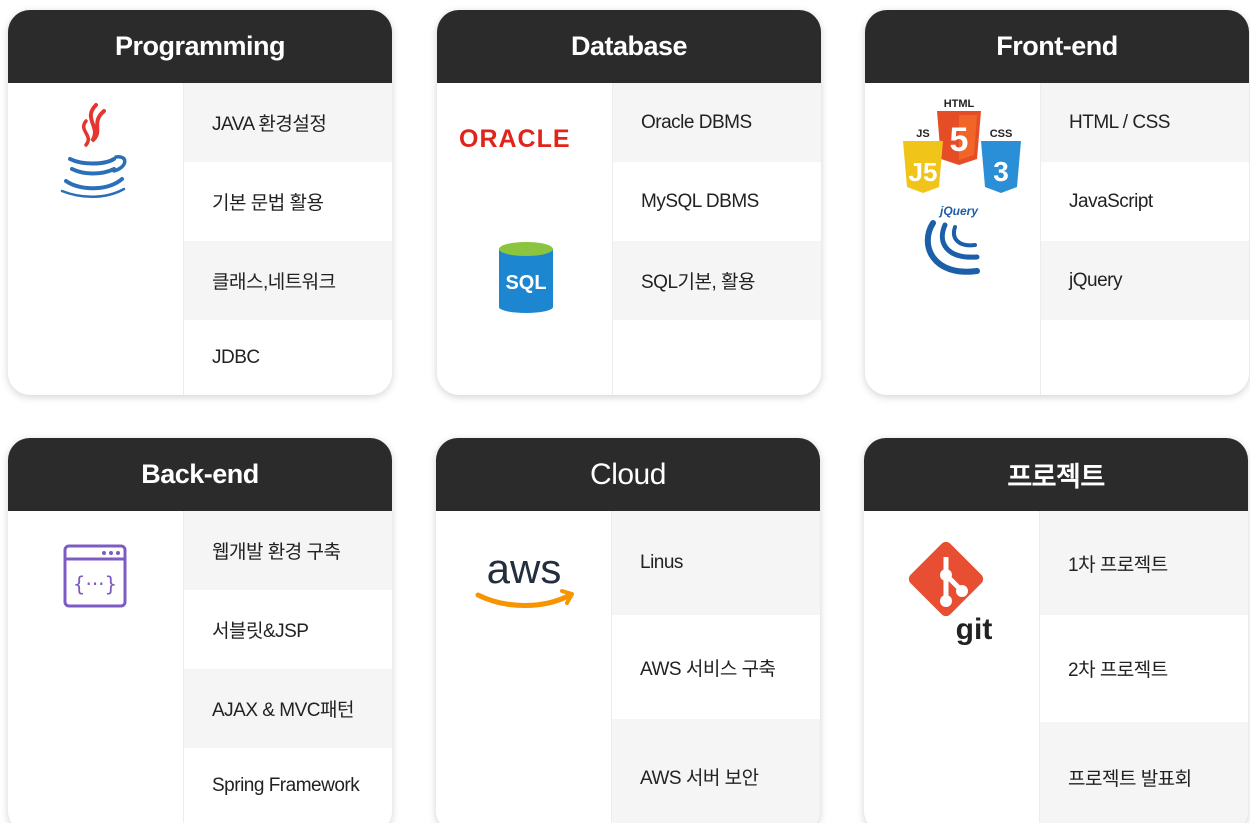  Describe the element at coordinates (288, 201) in the screenshot. I see `list-item: 기본 문법 활용` at that location.